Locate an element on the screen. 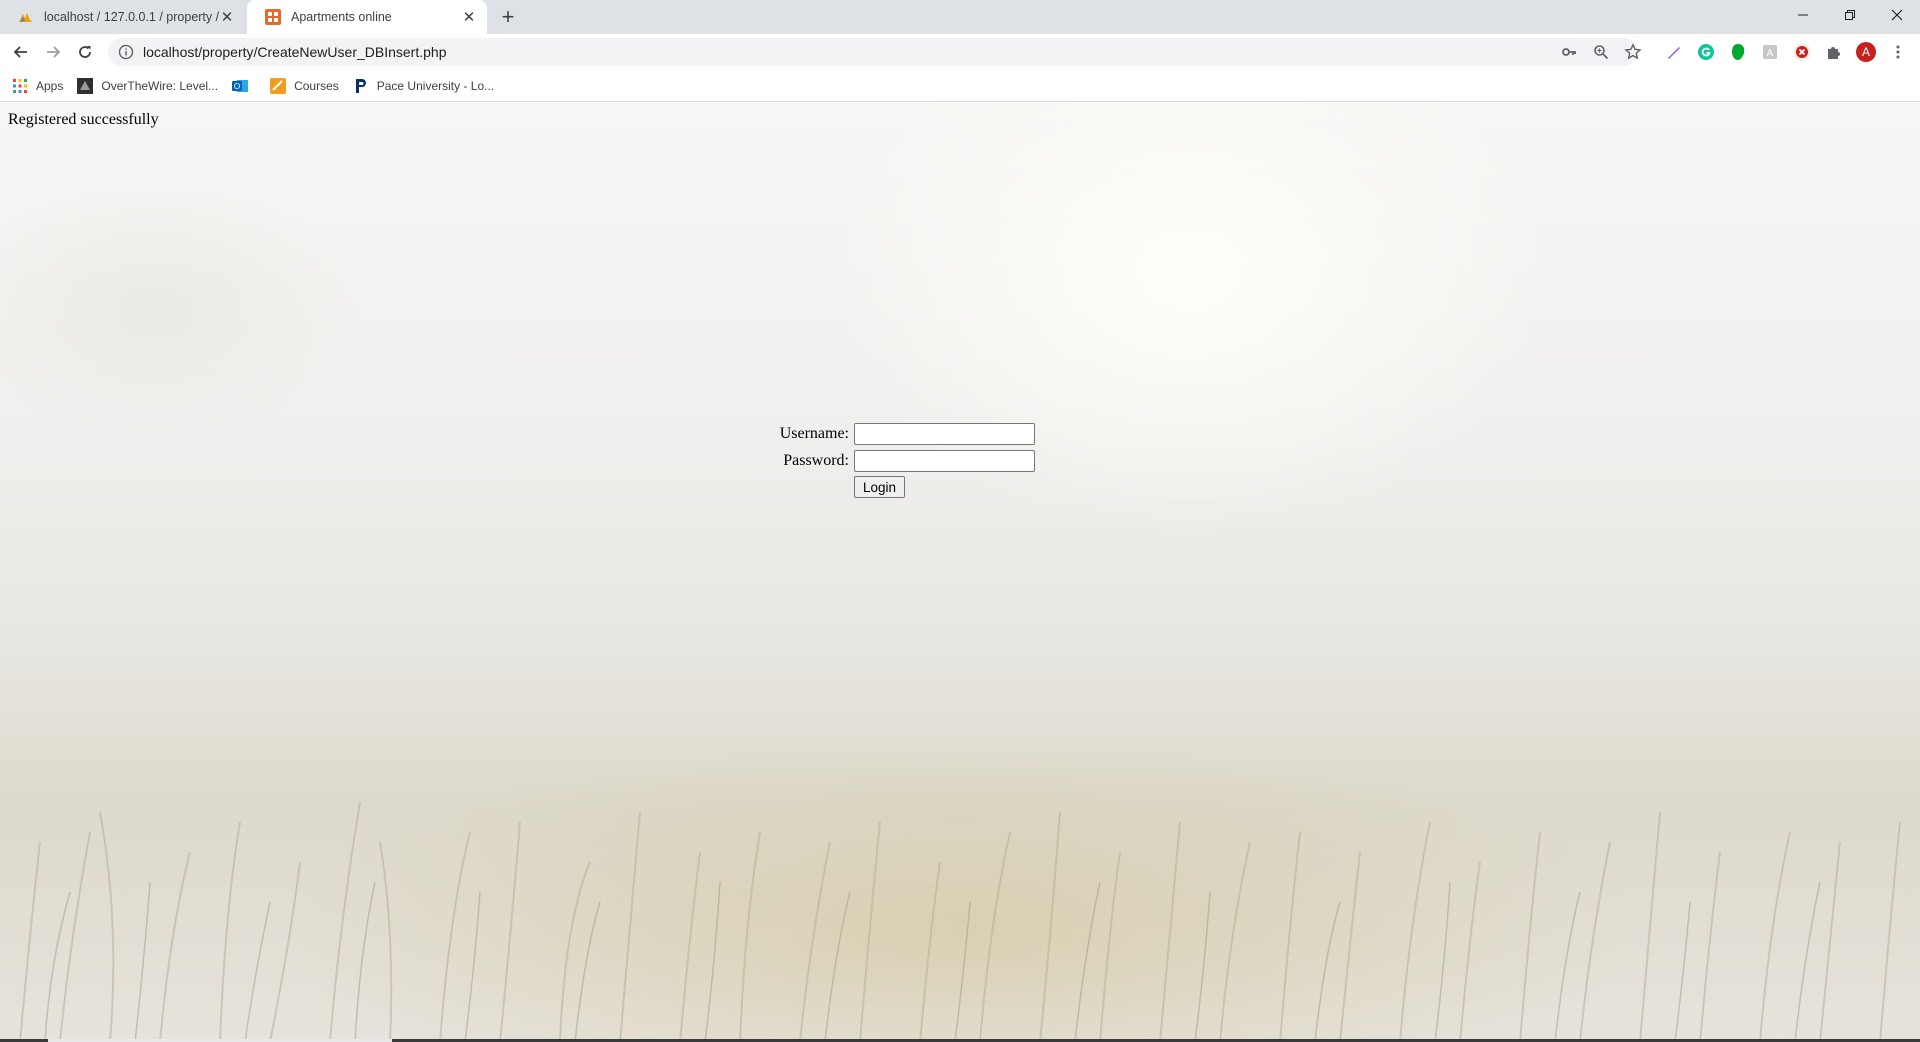  profile-avatar: A is located at coordinates (1866, 52).